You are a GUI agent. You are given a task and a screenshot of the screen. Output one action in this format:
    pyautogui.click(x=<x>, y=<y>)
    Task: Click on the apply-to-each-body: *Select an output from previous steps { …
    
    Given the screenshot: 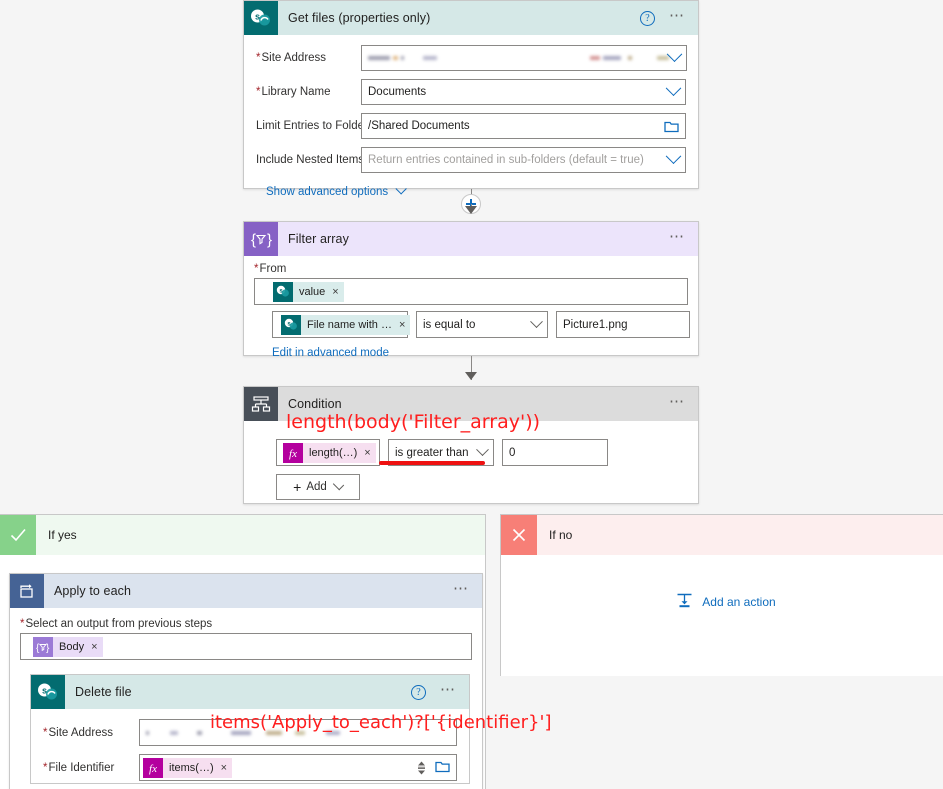 What is the action you would take?
    pyautogui.click(x=246, y=696)
    